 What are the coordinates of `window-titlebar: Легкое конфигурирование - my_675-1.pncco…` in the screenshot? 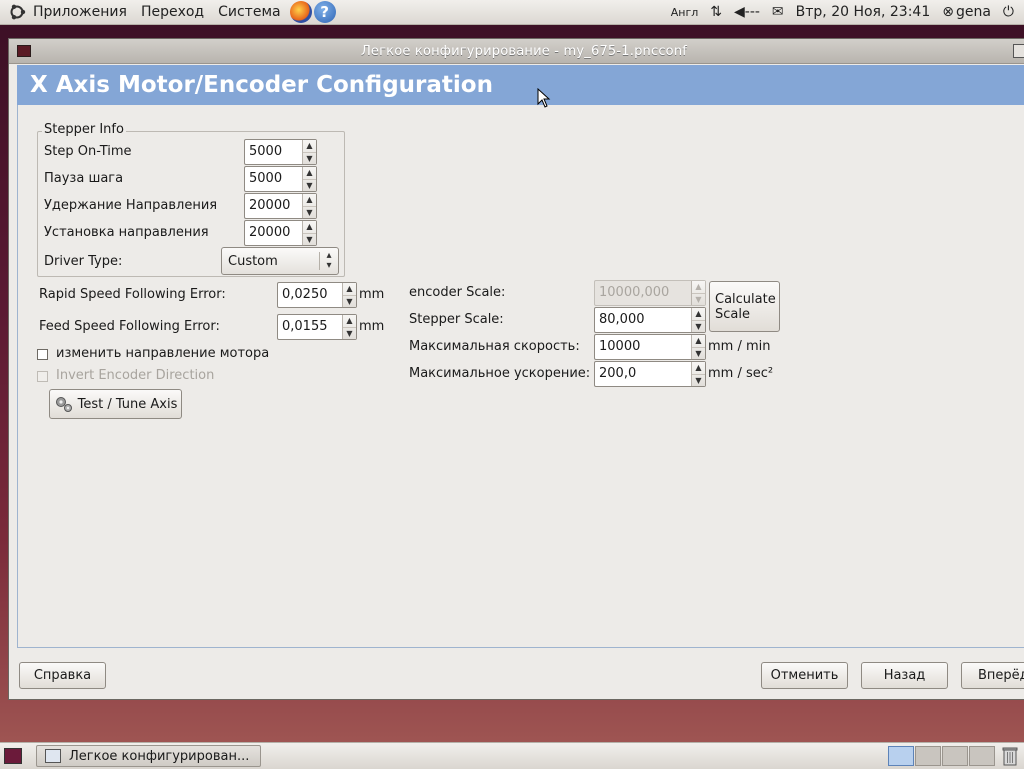 It's located at (516, 51).